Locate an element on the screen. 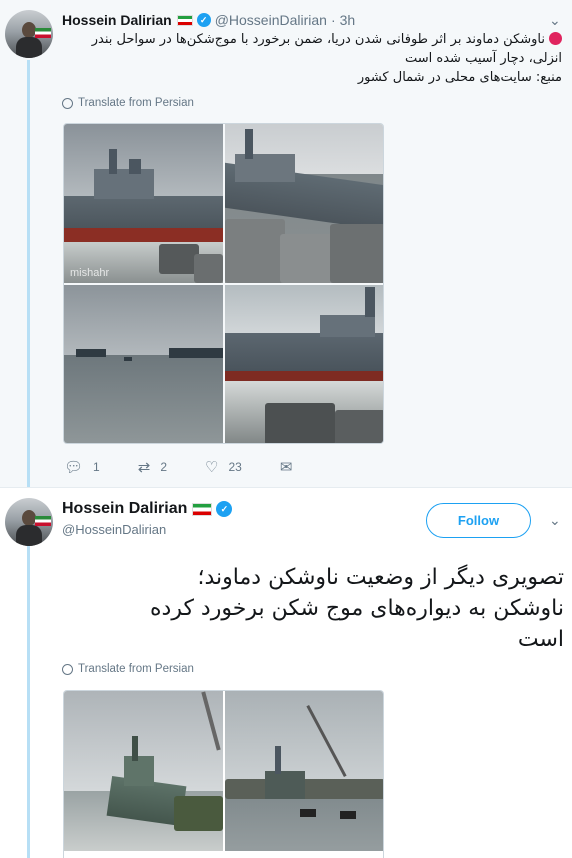  reply-count: 1 is located at coordinates (96, 467).